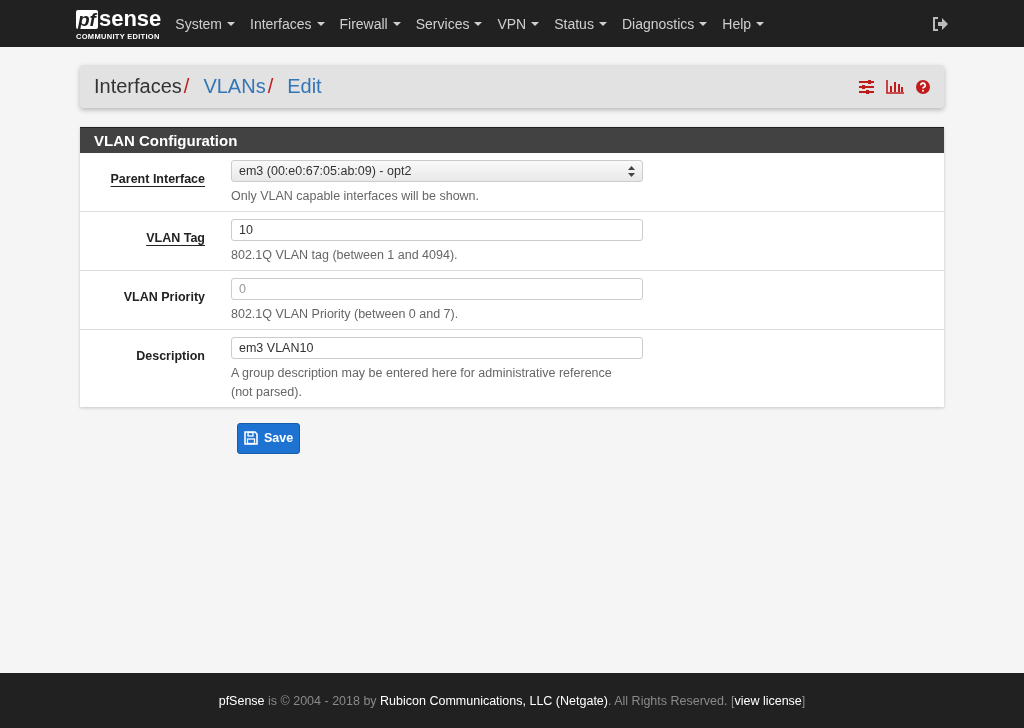 Image resolution: width=1024 pixels, height=728 pixels. Describe the element at coordinates (512, 700) in the screenshot. I see `copyright-text: pfSense is © 2004 - 2018 by Rubicon Communications, LLC (Netgate). All Rights Reserved. [view license]` at that location.